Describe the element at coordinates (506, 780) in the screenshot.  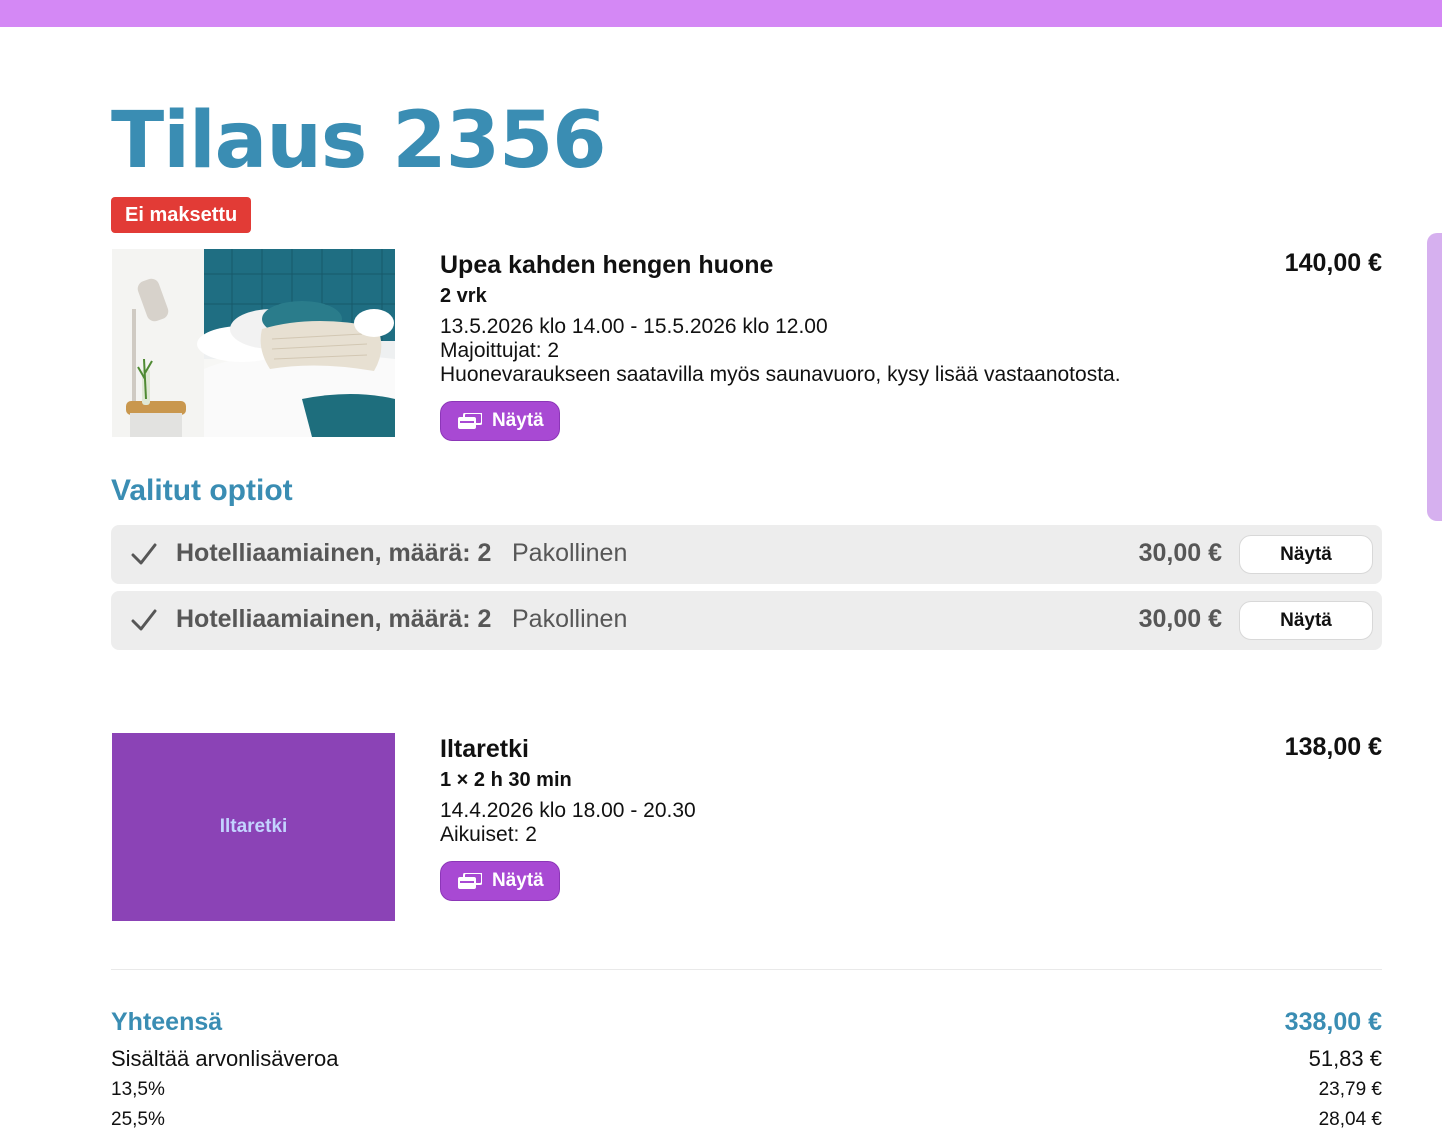
I see `item-quantity: 1 × 2 h 30 min` at that location.